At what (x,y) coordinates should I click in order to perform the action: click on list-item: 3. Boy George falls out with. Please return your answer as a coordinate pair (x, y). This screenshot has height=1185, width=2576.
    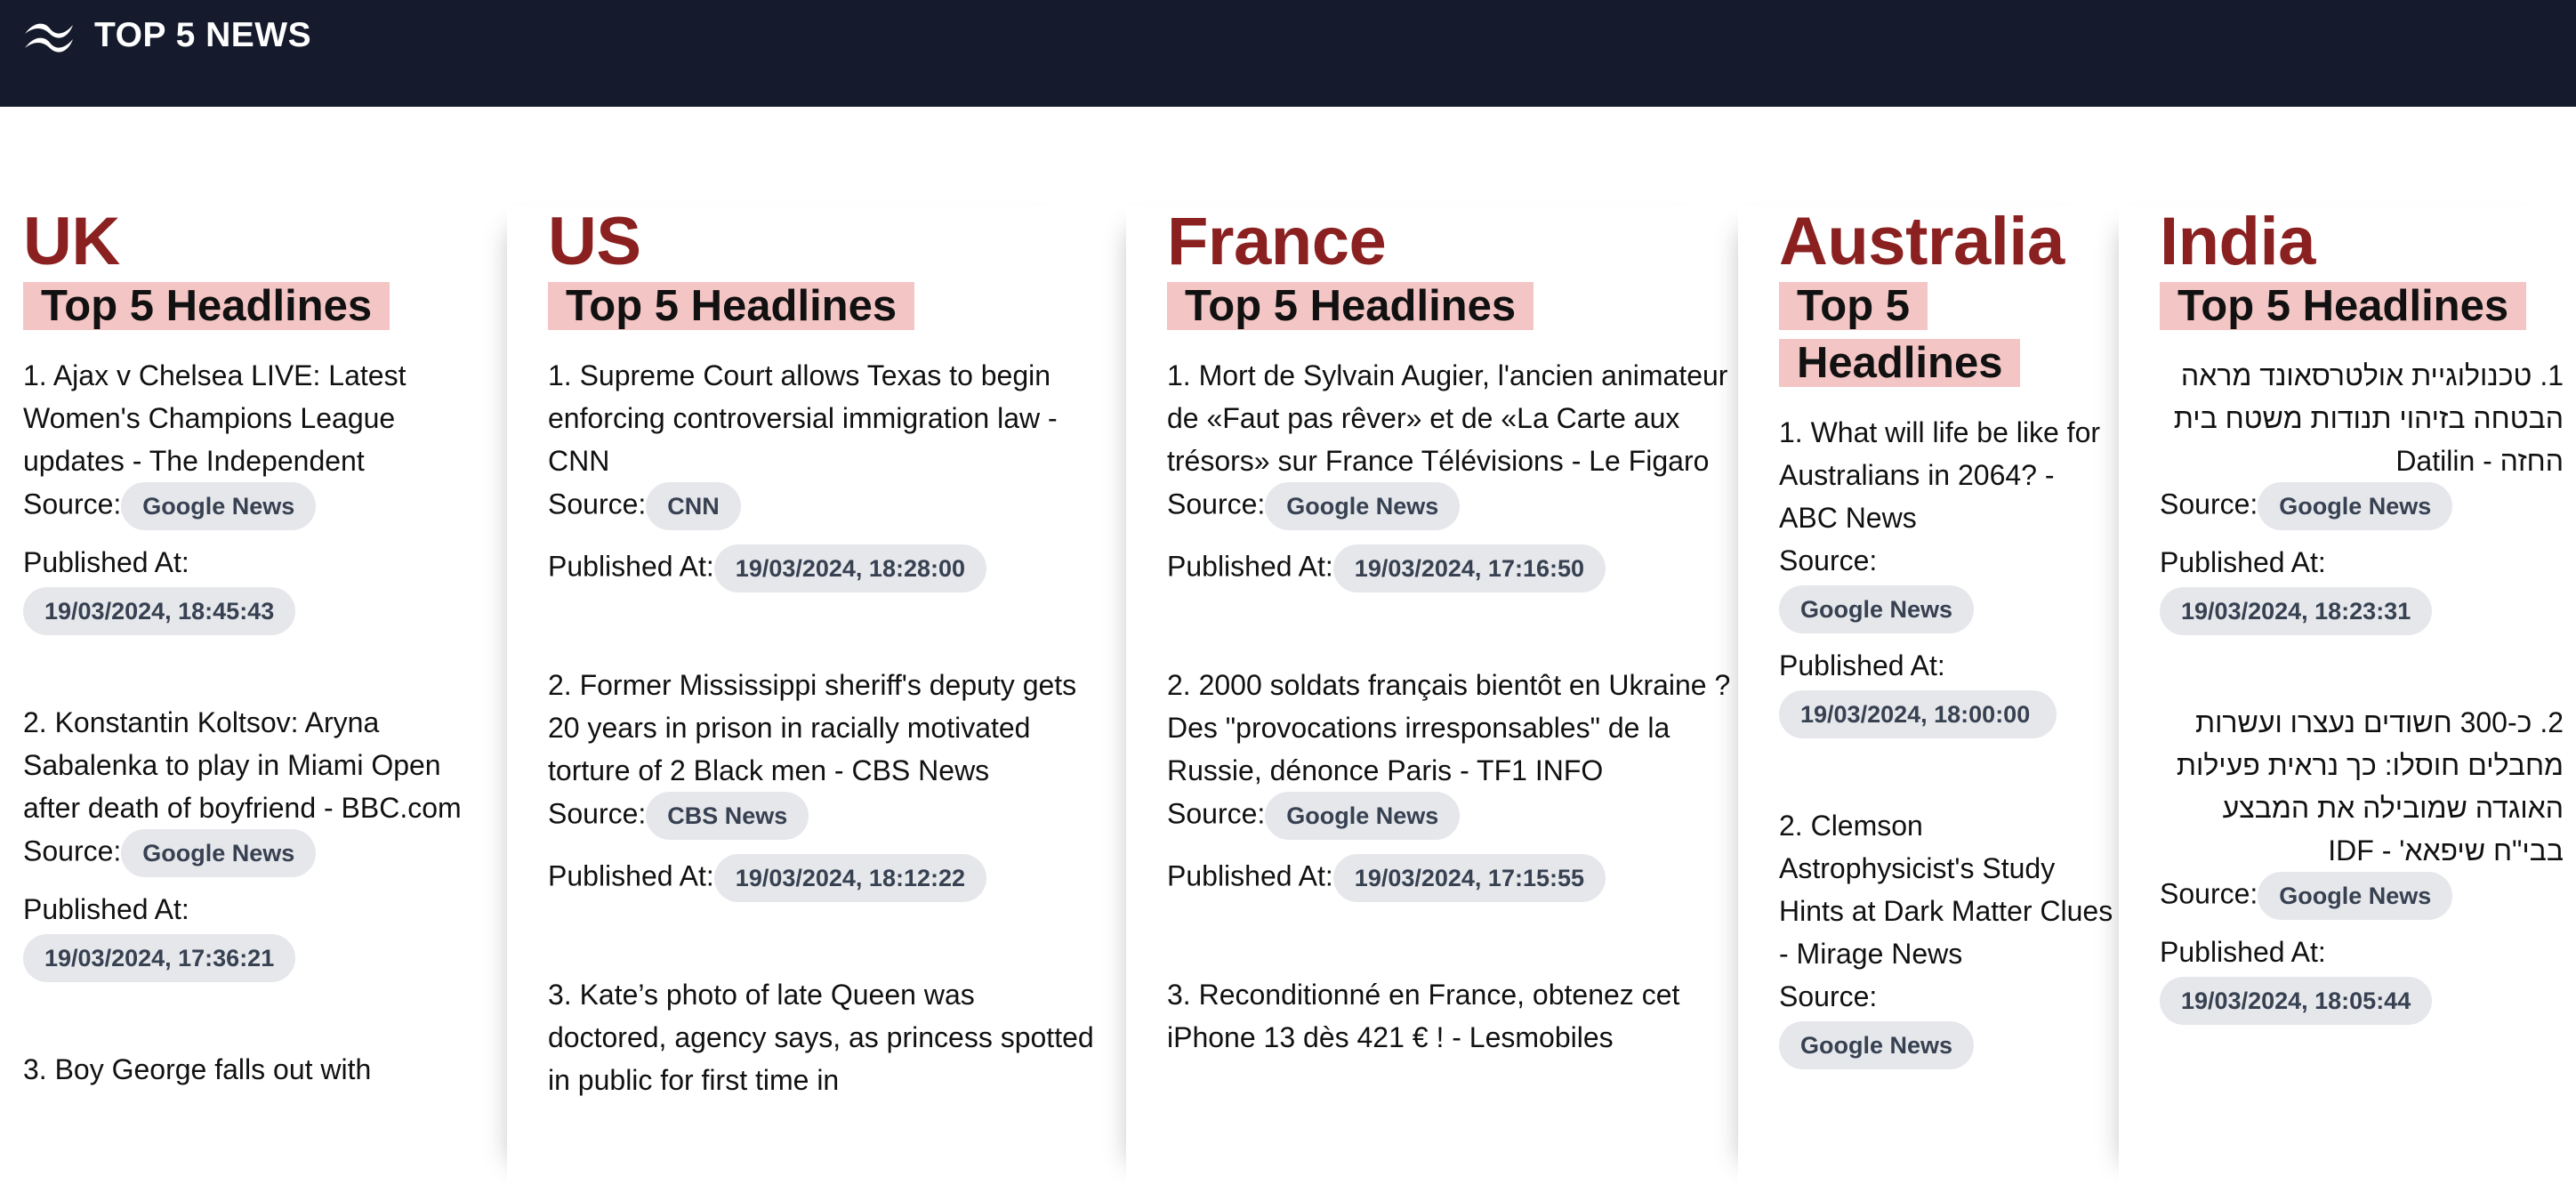
    Looking at the image, I should click on (254, 1069).